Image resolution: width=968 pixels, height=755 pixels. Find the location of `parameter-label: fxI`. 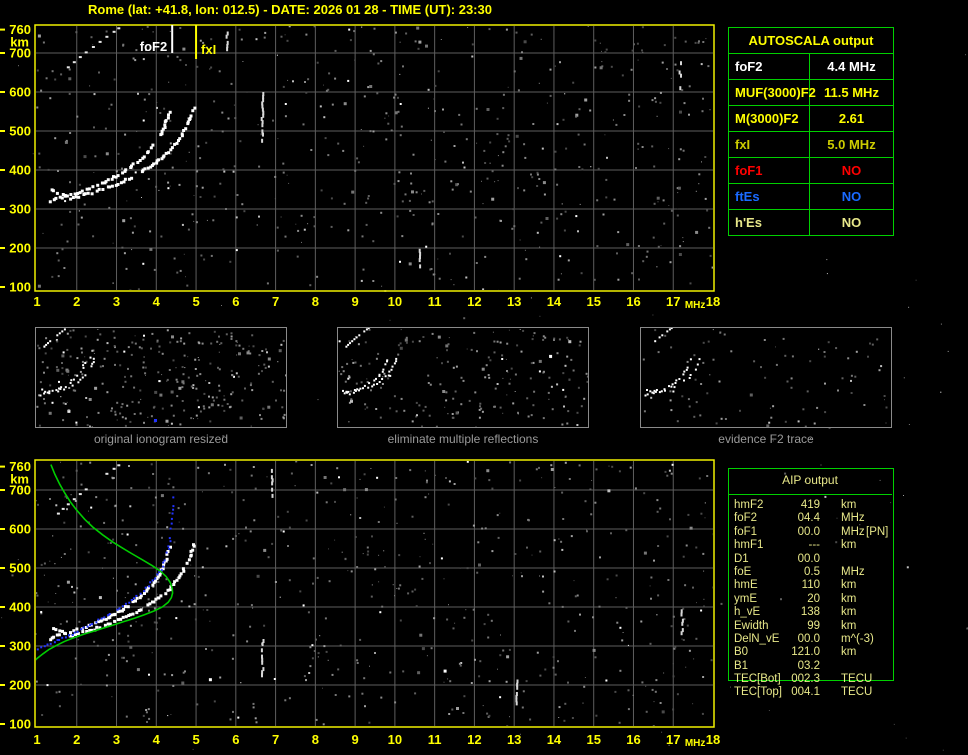

parameter-label: fxI is located at coordinates (769, 144).